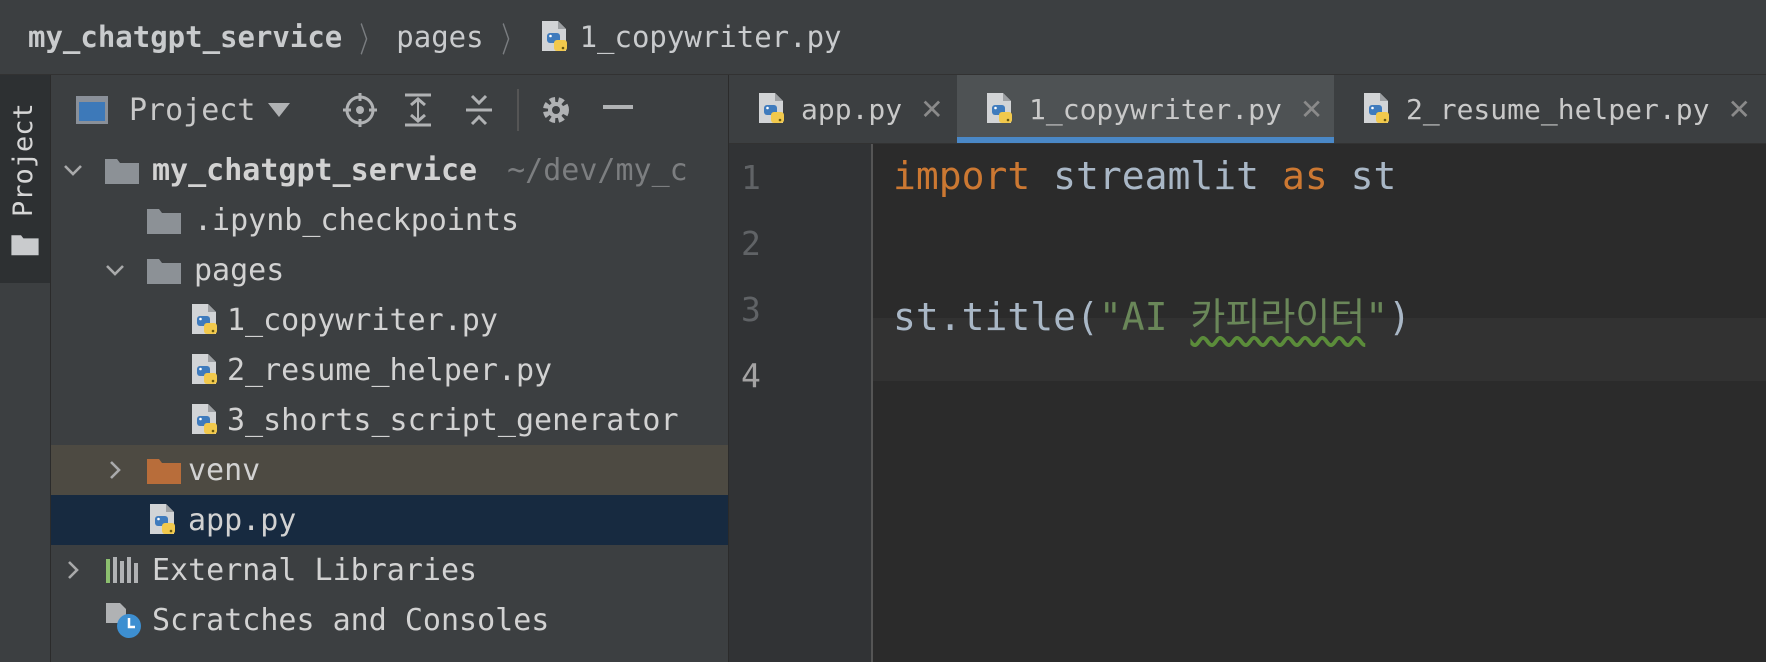 The image size is (1766, 662). What do you see at coordinates (556, 110) in the screenshot?
I see `gear-icon` at bounding box center [556, 110].